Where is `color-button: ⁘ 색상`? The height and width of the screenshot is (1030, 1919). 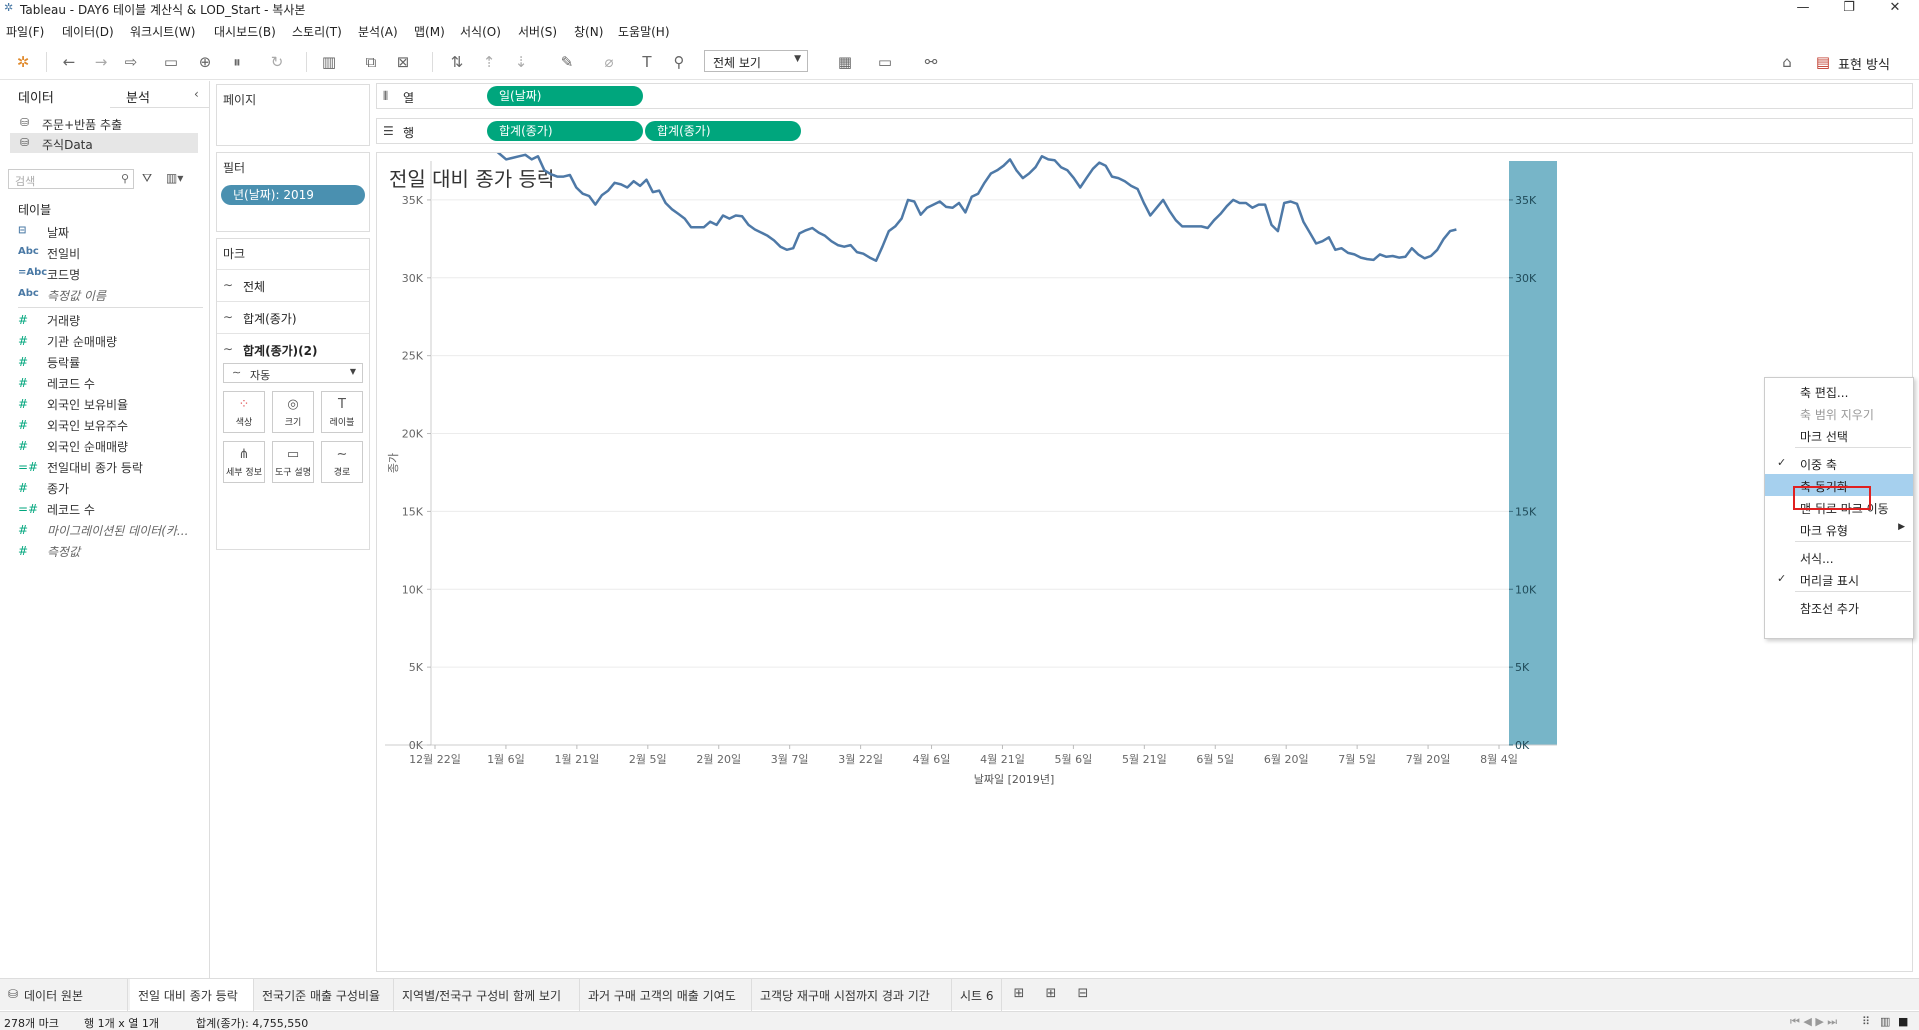
color-button: ⁘ 색상 is located at coordinates (244, 412).